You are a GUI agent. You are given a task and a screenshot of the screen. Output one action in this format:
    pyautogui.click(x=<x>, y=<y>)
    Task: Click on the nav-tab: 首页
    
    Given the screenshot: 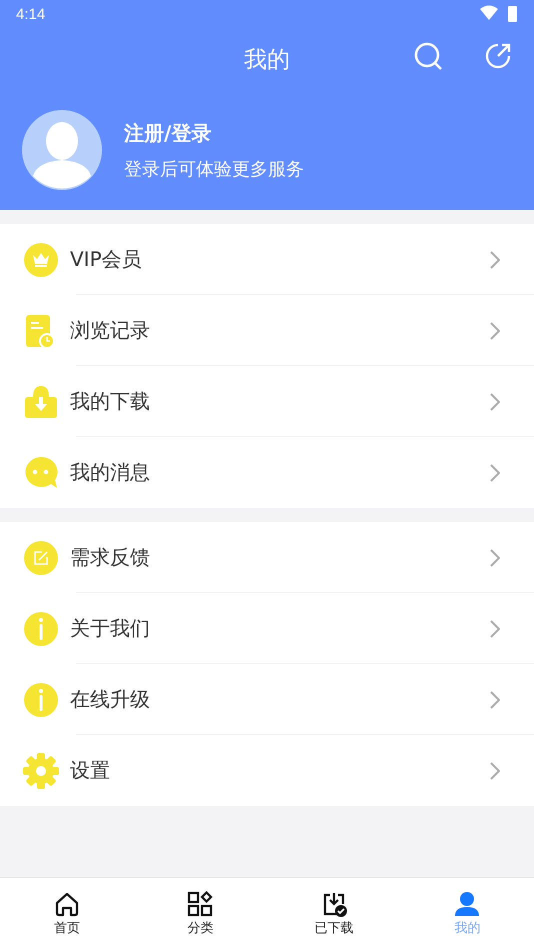 What is the action you would take?
    pyautogui.click(x=67, y=914)
    